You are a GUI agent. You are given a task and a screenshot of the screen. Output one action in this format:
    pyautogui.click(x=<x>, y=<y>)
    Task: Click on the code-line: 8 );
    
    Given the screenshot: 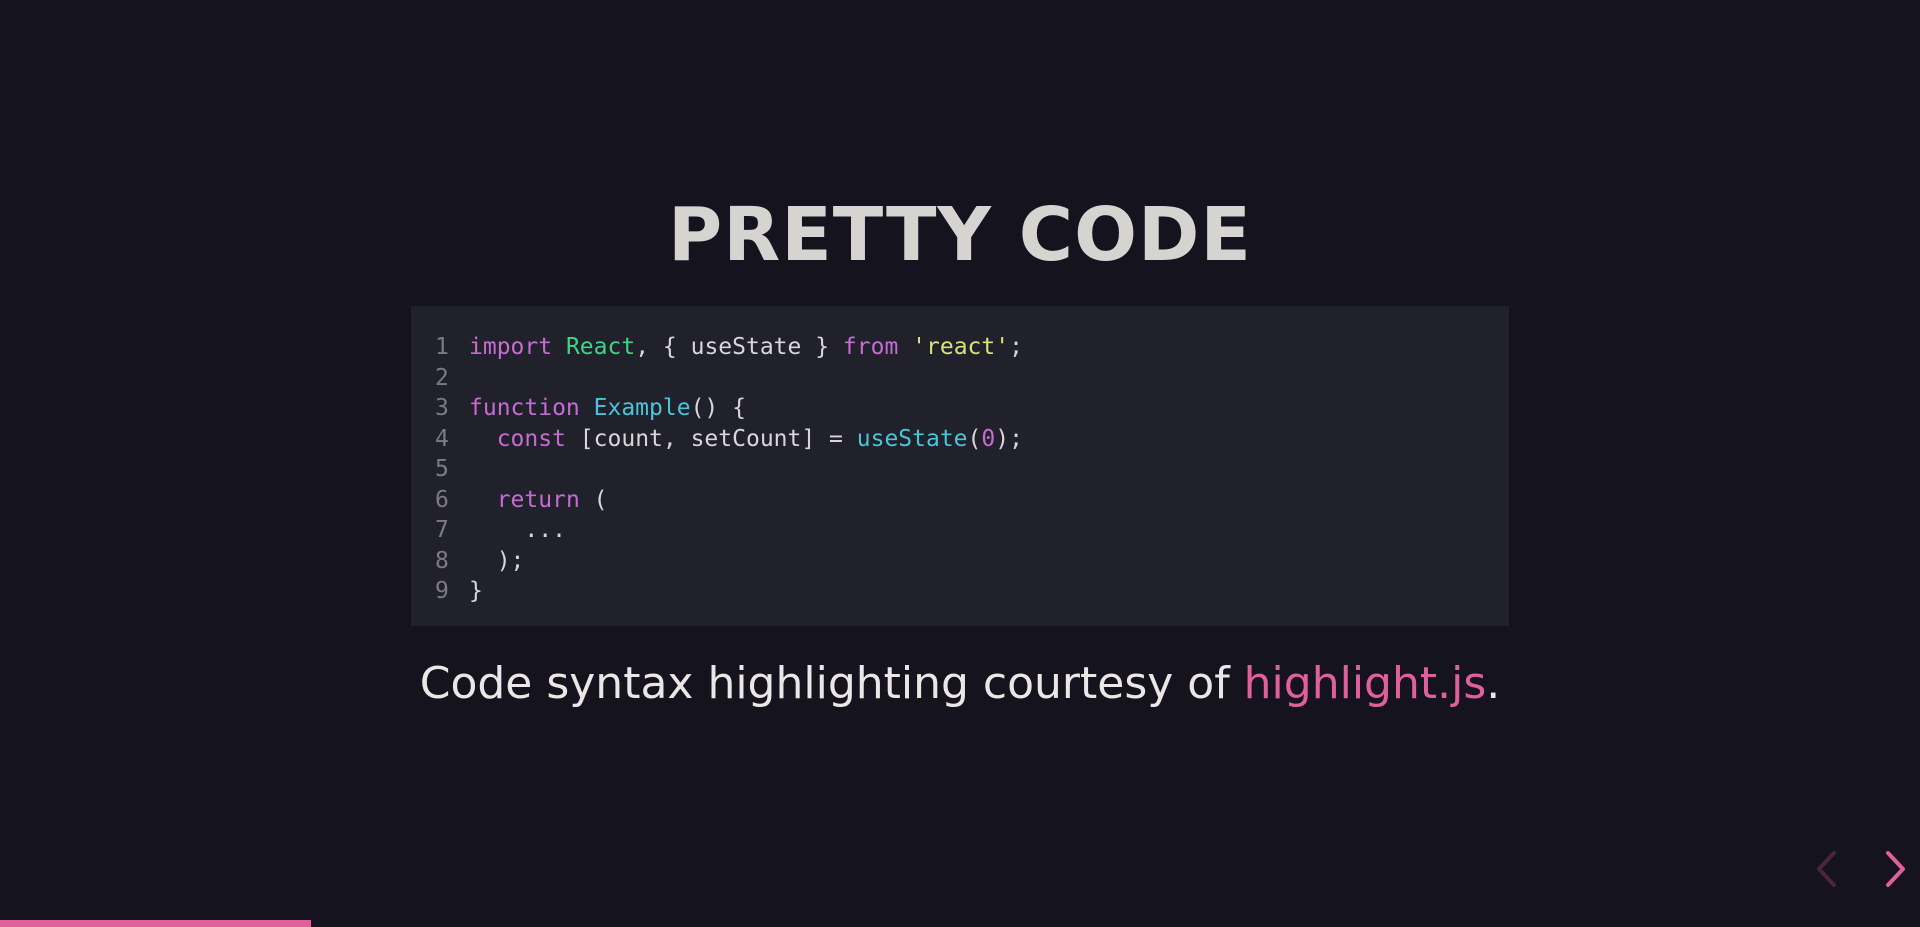 What is the action you would take?
    pyautogui.click(x=972, y=561)
    